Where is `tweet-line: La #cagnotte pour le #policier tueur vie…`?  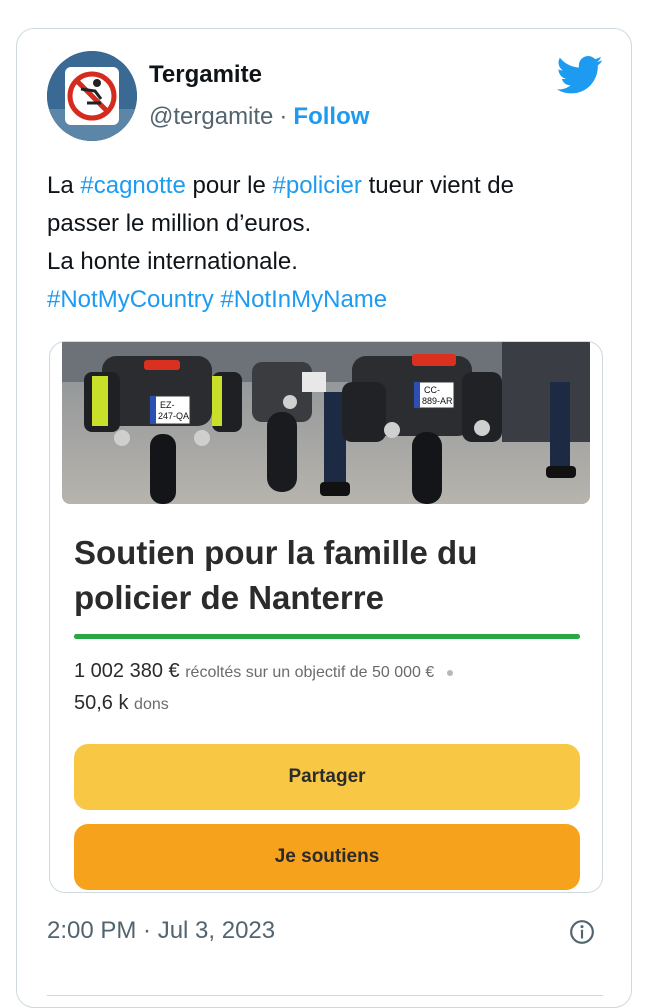
tweet-line: La #cagnotte pour le #policier tueur vie… is located at coordinates (332, 186).